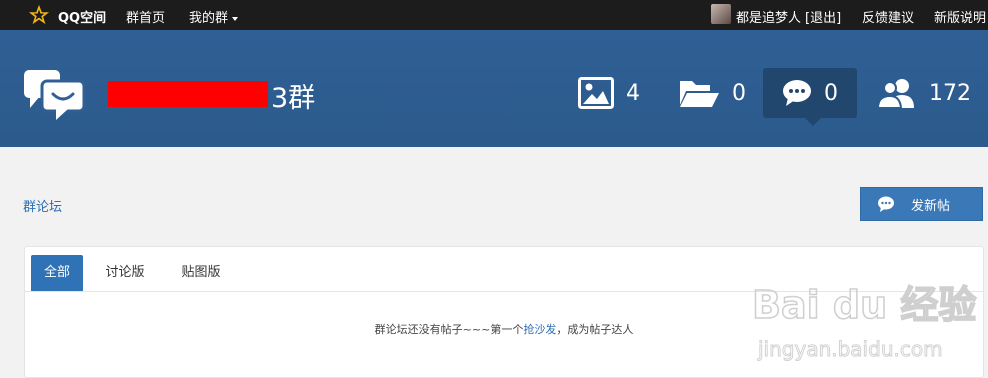 This screenshot has width=988, height=378. I want to click on tab-all: 全部, so click(57, 273).